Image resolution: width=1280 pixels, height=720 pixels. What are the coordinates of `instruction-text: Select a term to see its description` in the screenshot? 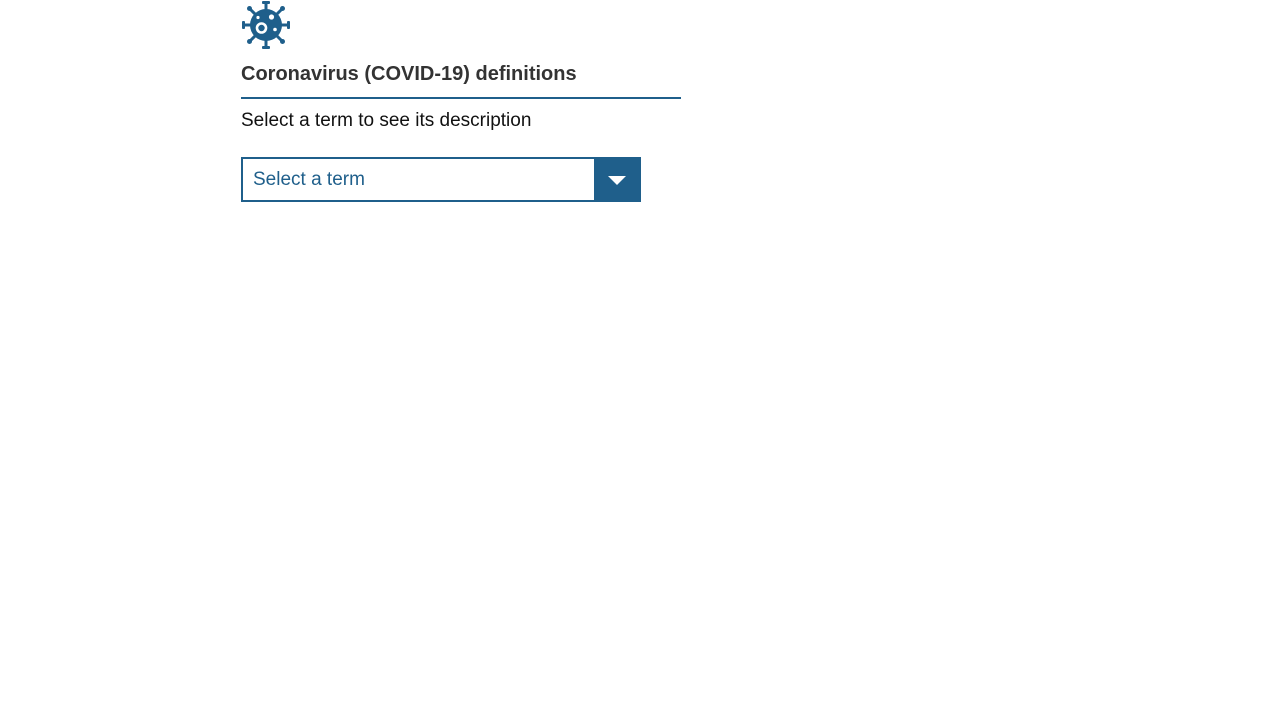 It's located at (386, 120).